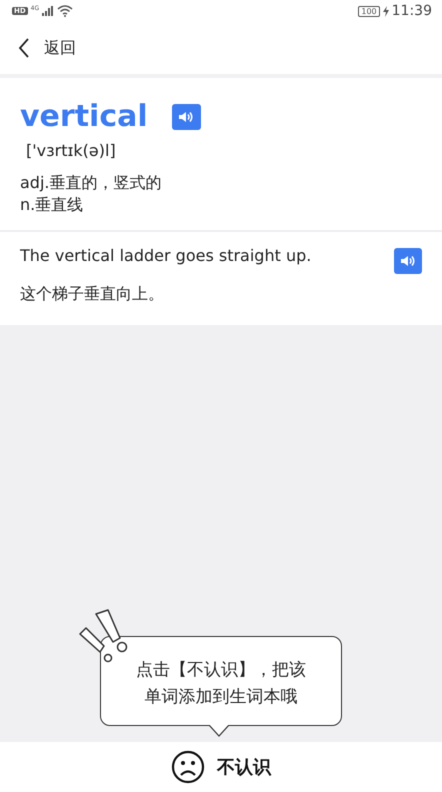 Image resolution: width=442 pixels, height=792 pixels. I want to click on tip-text: 点击【不认识】，把该, so click(221, 670).